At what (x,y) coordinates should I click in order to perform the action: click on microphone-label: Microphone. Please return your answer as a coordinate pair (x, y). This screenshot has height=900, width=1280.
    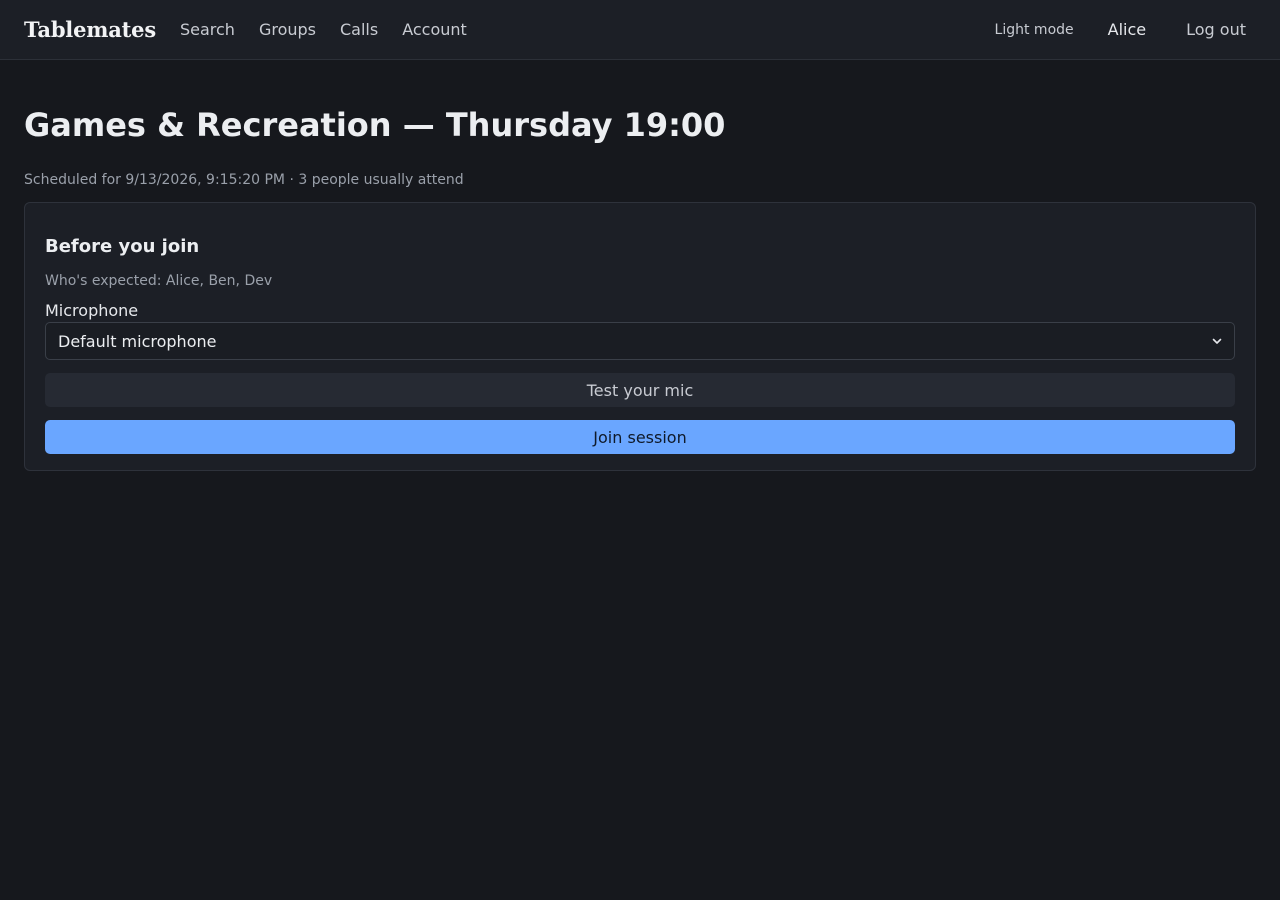
    Looking at the image, I should click on (92, 310).